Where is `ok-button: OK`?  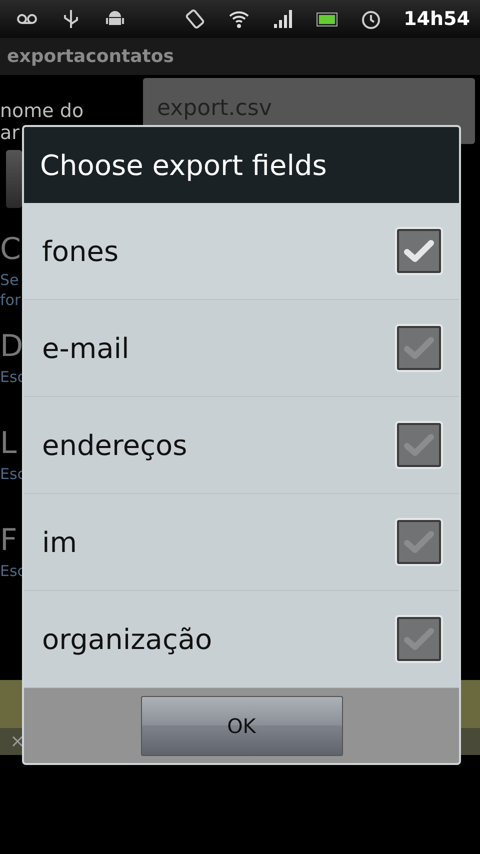 ok-button: OK is located at coordinates (241, 726).